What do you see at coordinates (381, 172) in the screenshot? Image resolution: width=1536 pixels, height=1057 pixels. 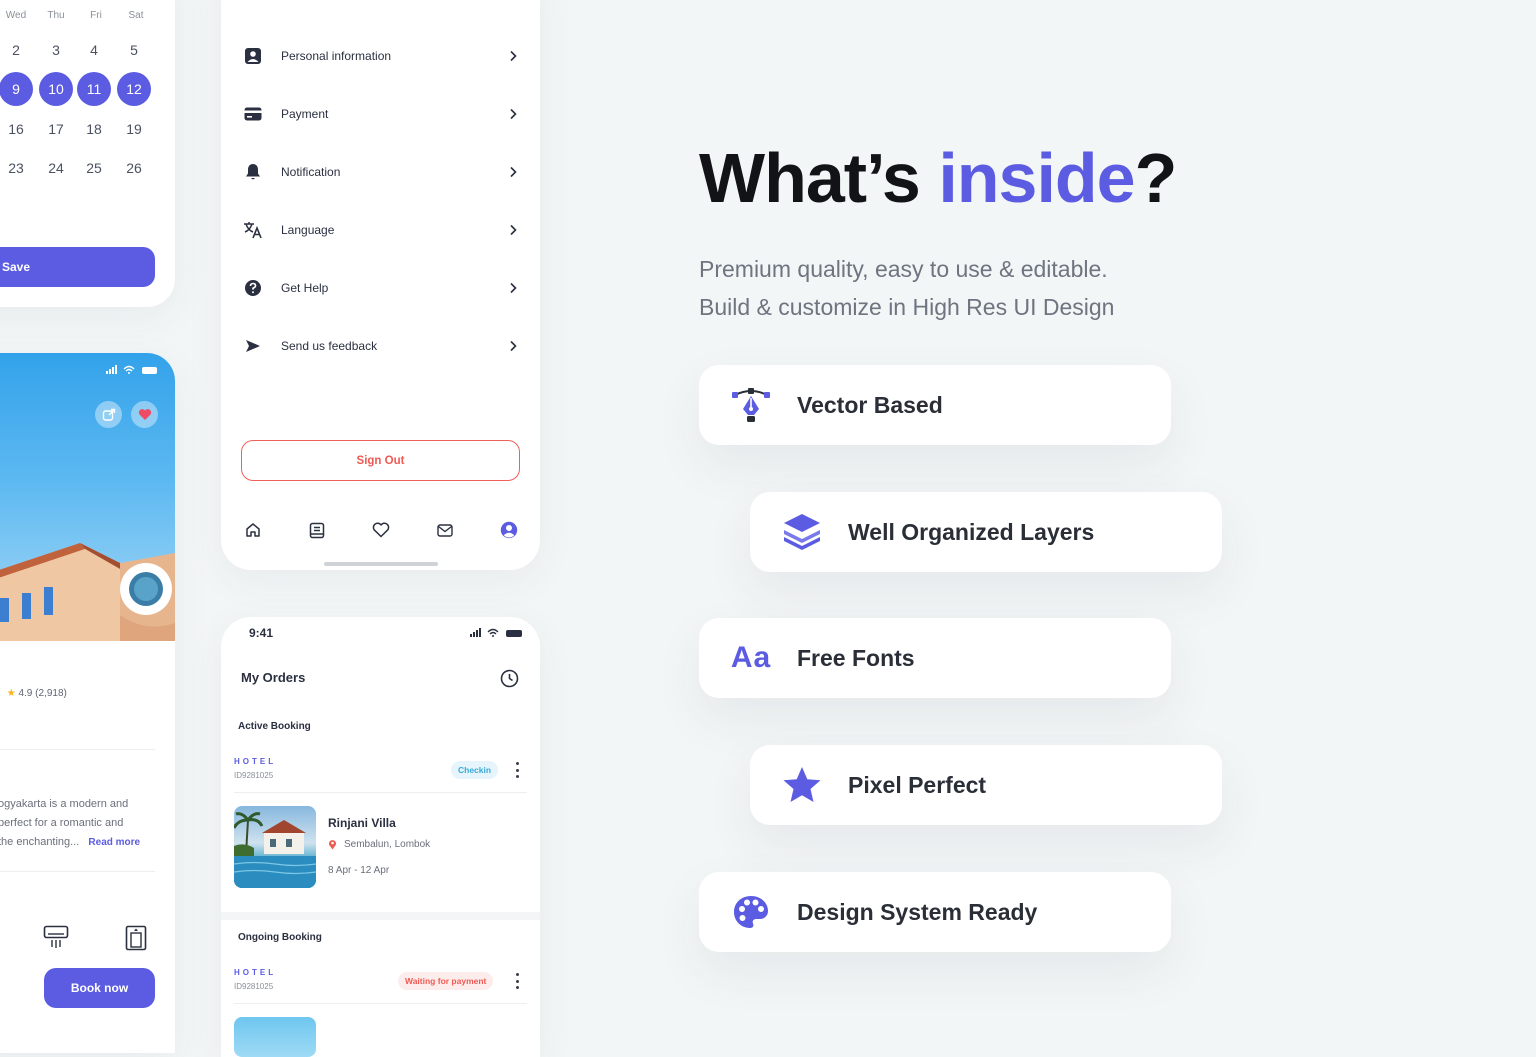 I see `menu-item-notification: Notification` at bounding box center [381, 172].